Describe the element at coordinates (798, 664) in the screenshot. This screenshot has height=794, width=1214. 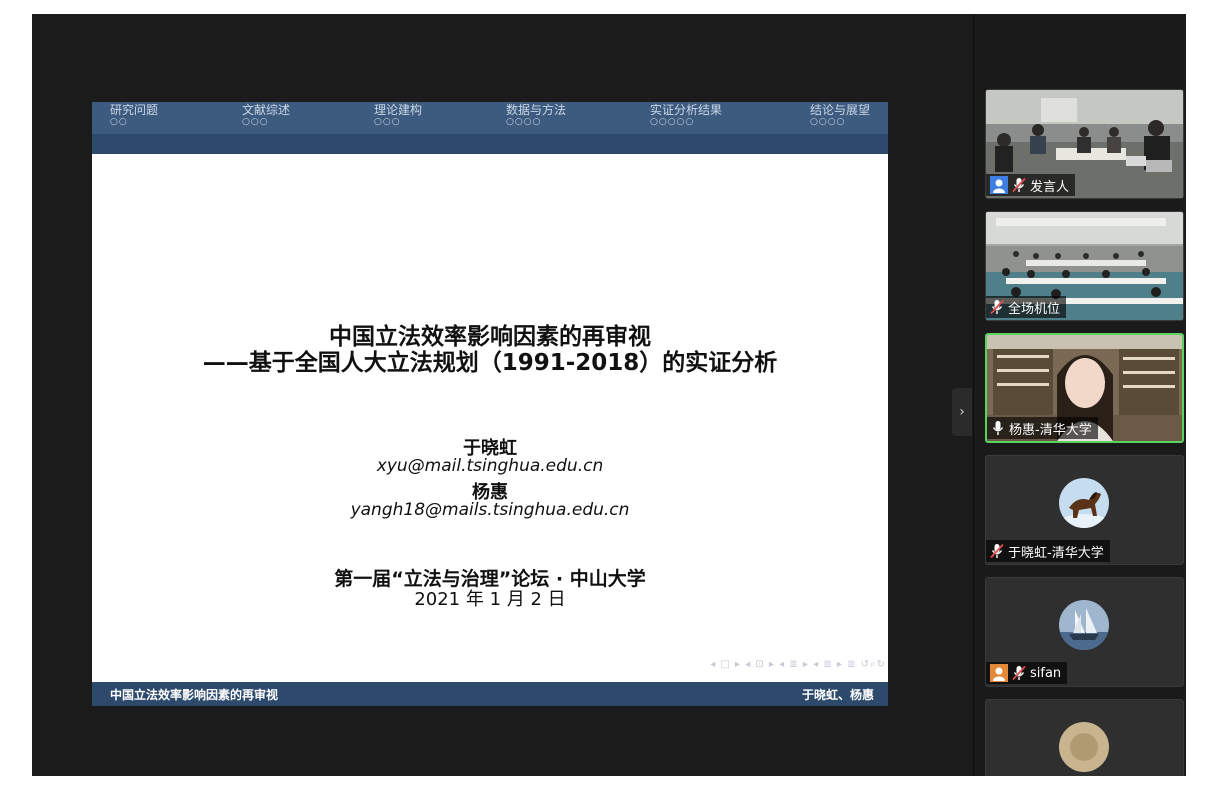
I see `beamer-nav-symbols: ◂ □ ▸ ◂ ⊡ ▸ ◂ ≣ ▸ ◂ ≣ ▸ ≣ ↺⌕↻` at that location.